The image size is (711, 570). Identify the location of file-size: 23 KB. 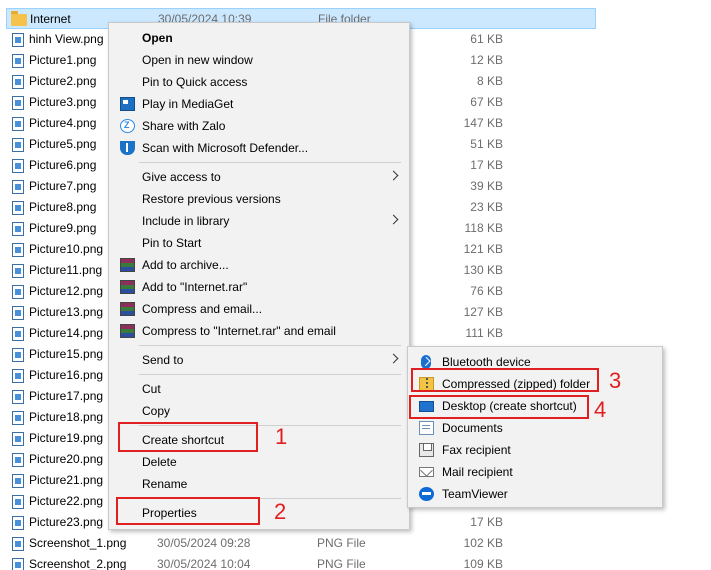
(486, 207).